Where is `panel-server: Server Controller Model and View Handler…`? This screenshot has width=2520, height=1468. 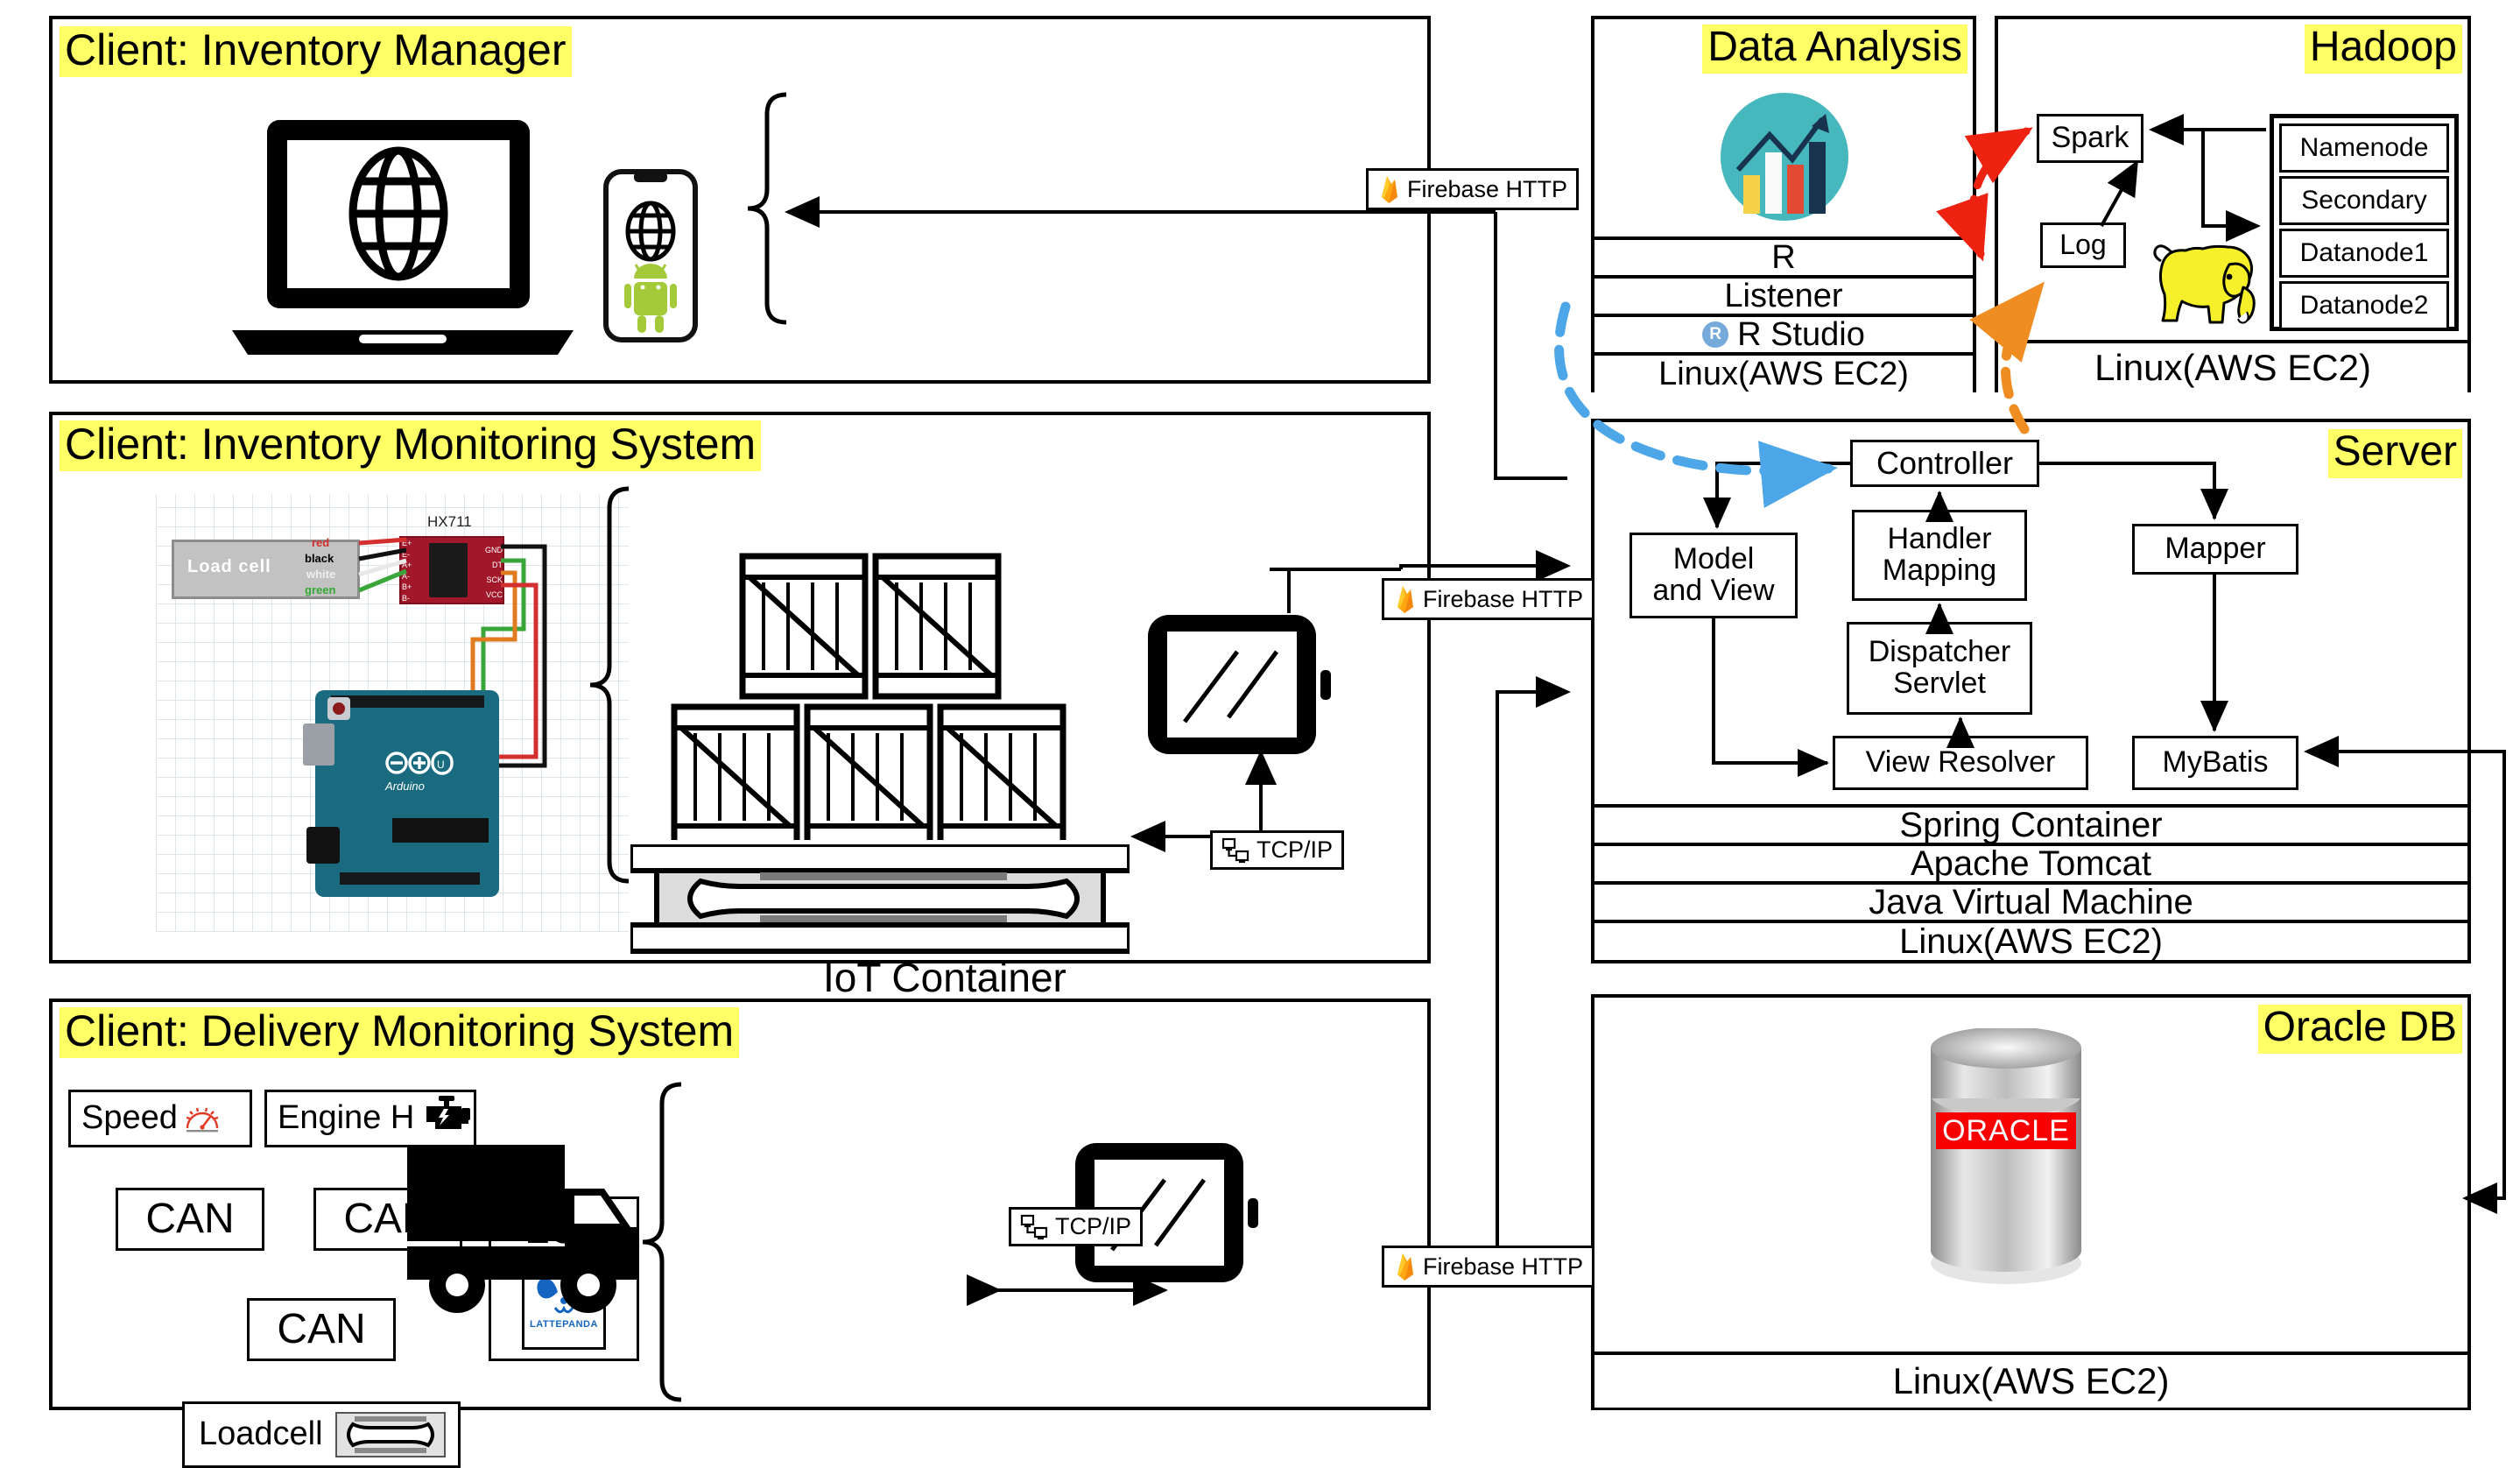
panel-server: Server Controller Model and View Handler… is located at coordinates (2031, 691).